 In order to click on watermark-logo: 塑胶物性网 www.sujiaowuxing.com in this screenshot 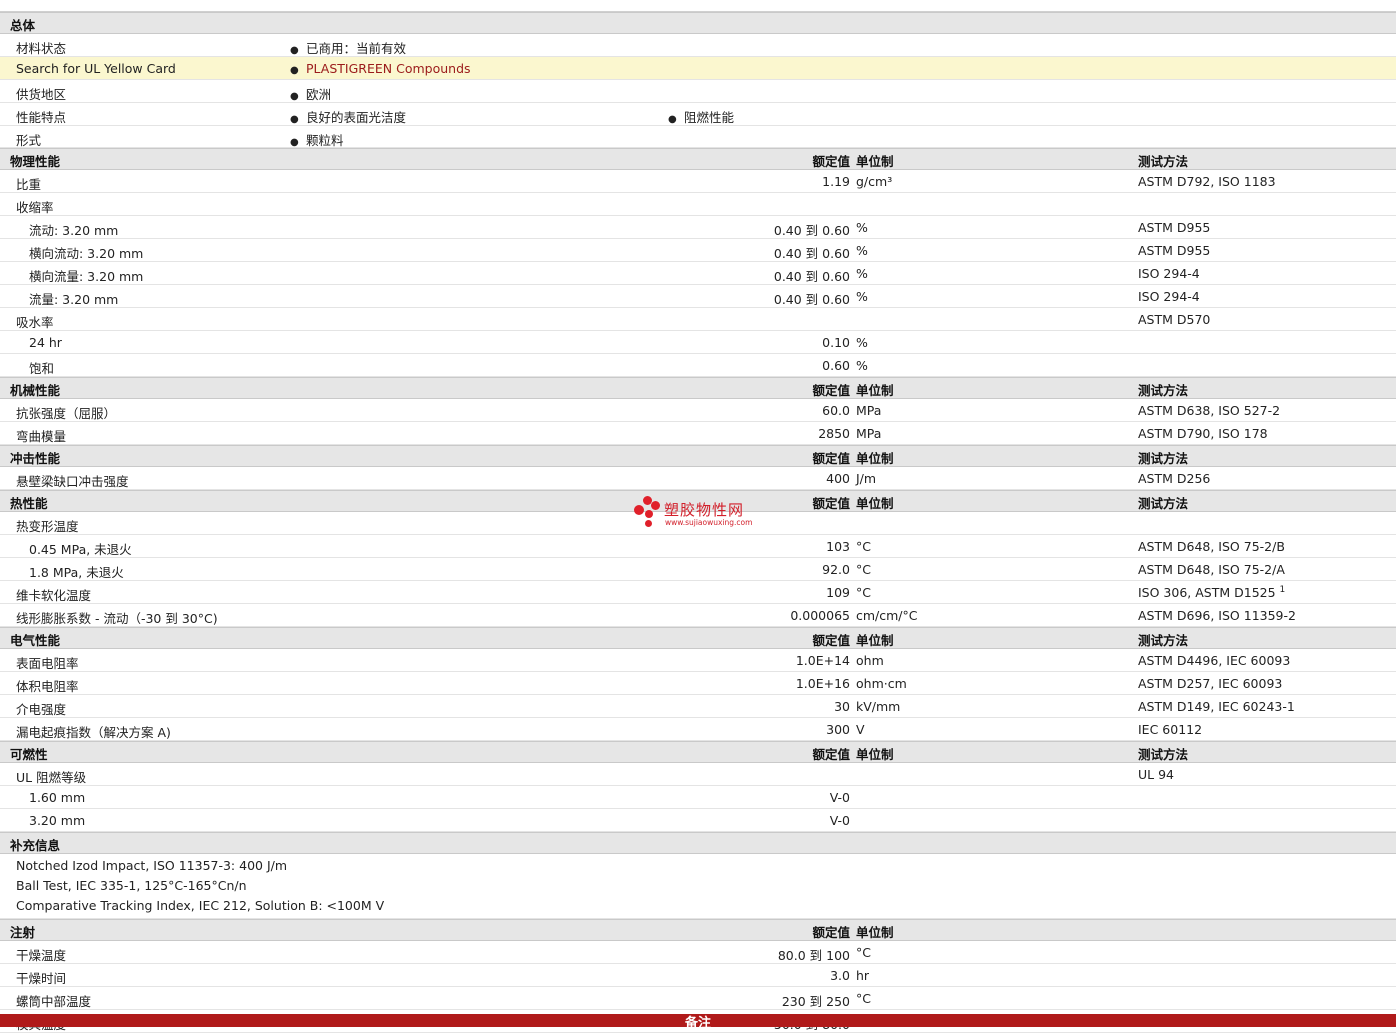, I will do `click(704, 513)`.